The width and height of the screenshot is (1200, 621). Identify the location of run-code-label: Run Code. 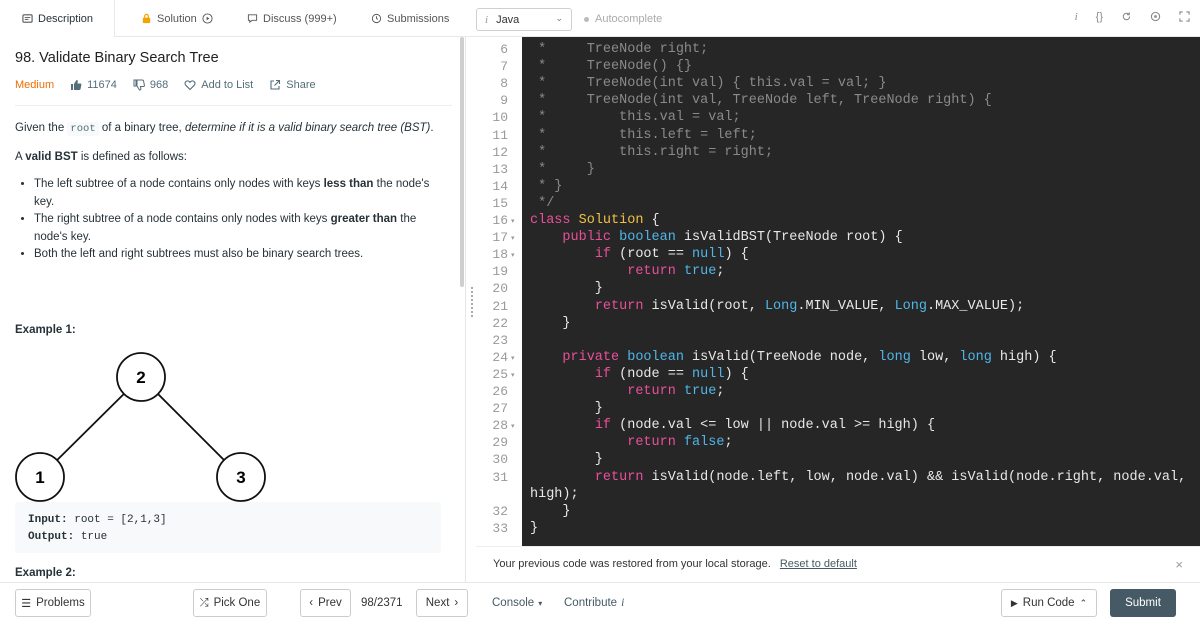
(1048, 603).